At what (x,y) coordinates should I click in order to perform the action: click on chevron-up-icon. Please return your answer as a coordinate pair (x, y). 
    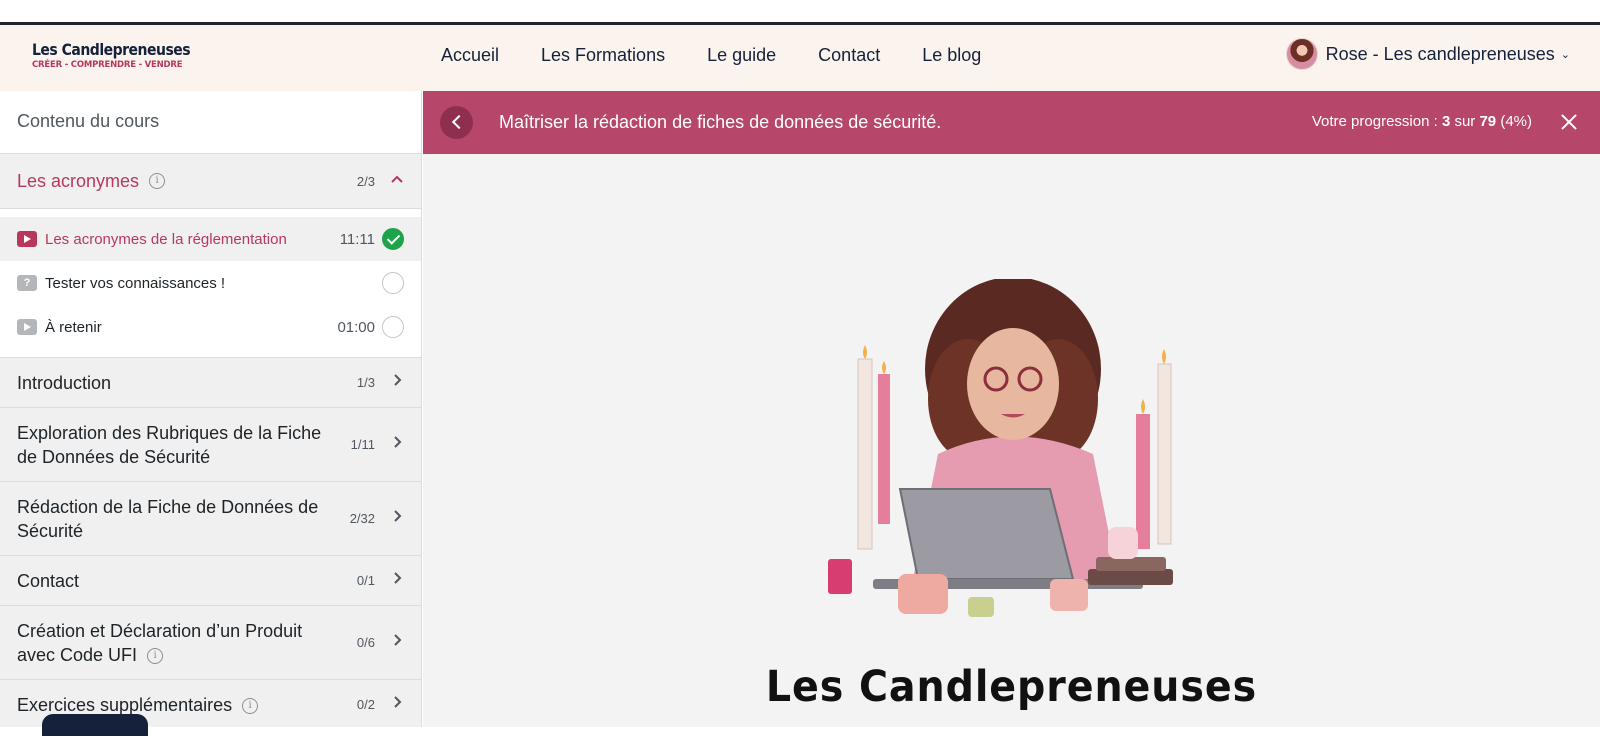
    Looking at the image, I should click on (397, 181).